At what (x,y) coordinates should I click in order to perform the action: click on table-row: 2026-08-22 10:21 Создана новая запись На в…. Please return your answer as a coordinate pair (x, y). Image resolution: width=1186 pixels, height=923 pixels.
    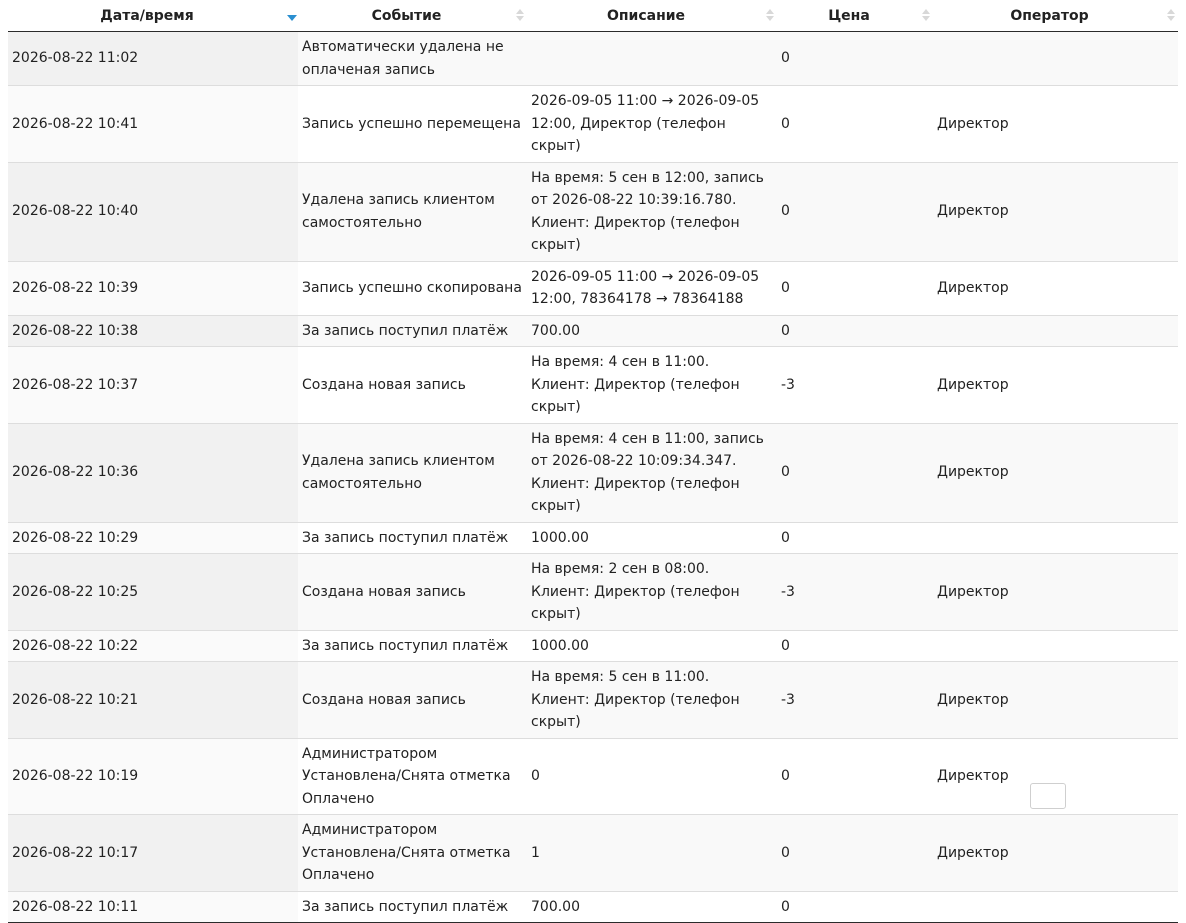
    Looking at the image, I should click on (593, 699).